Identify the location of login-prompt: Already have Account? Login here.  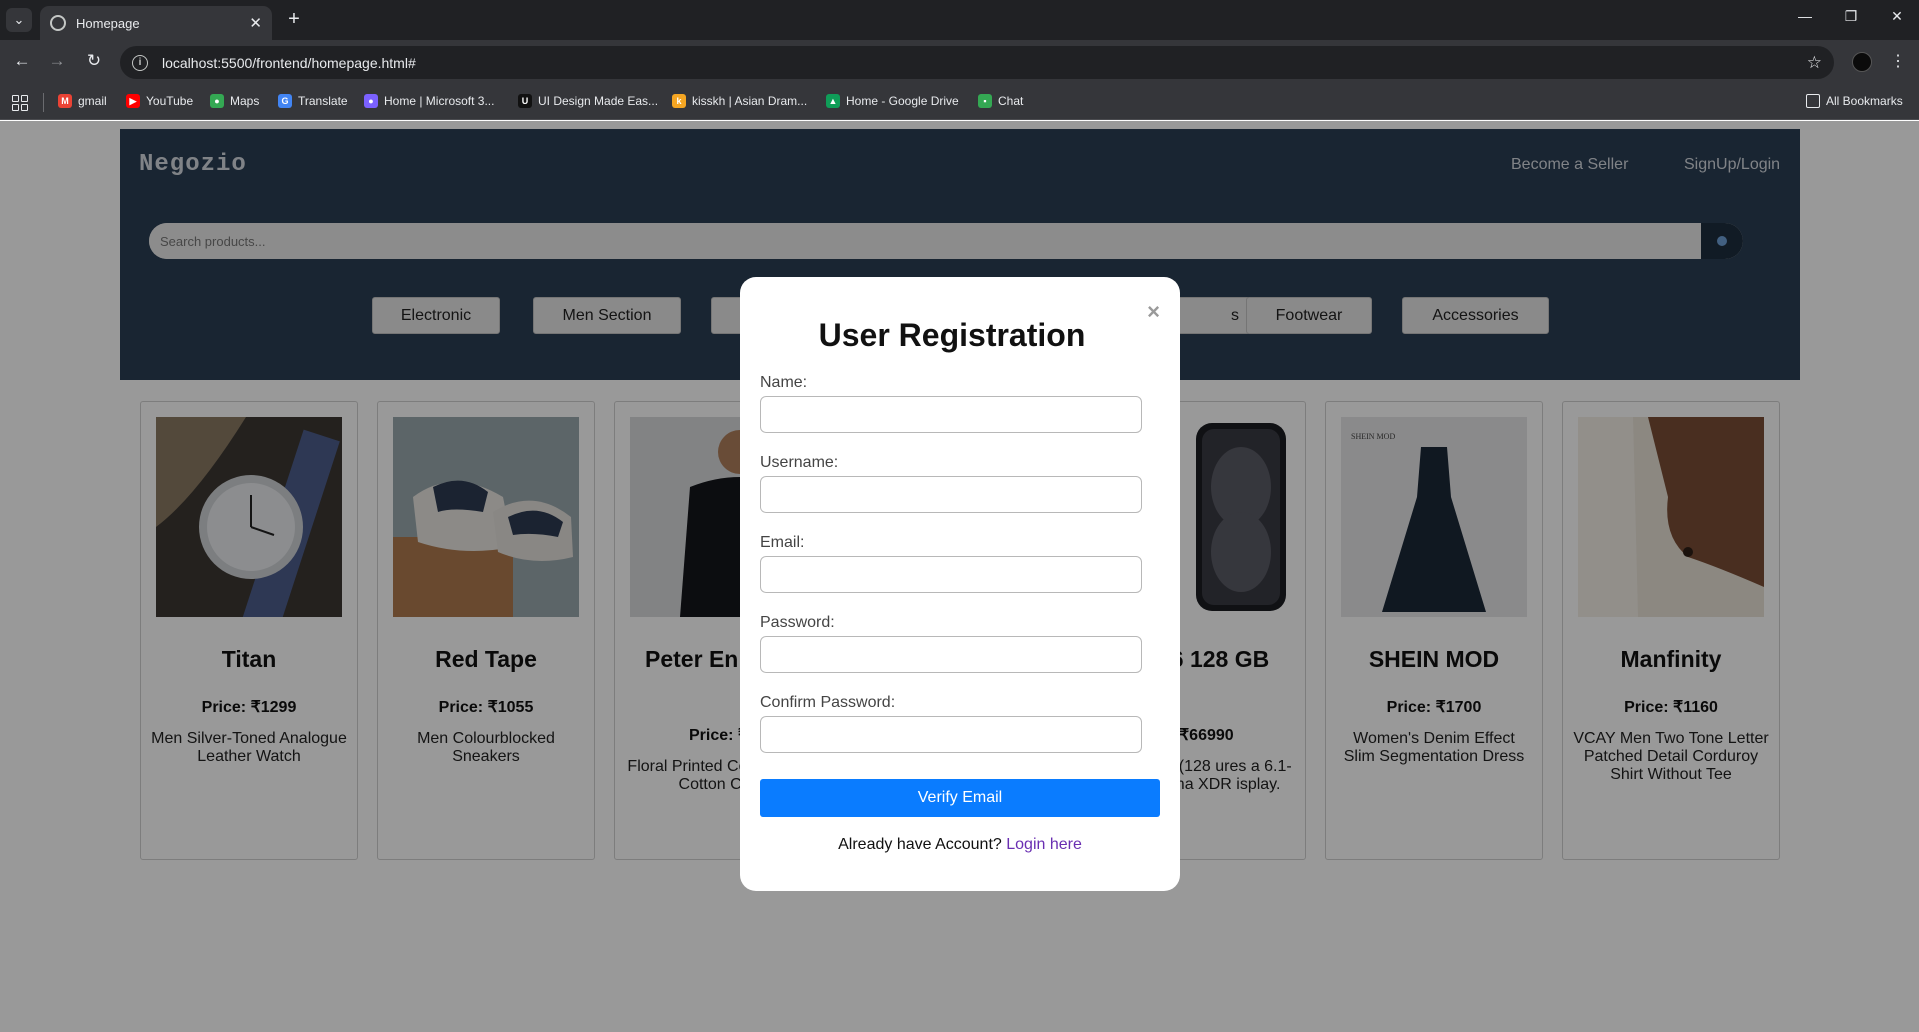
(960, 845).